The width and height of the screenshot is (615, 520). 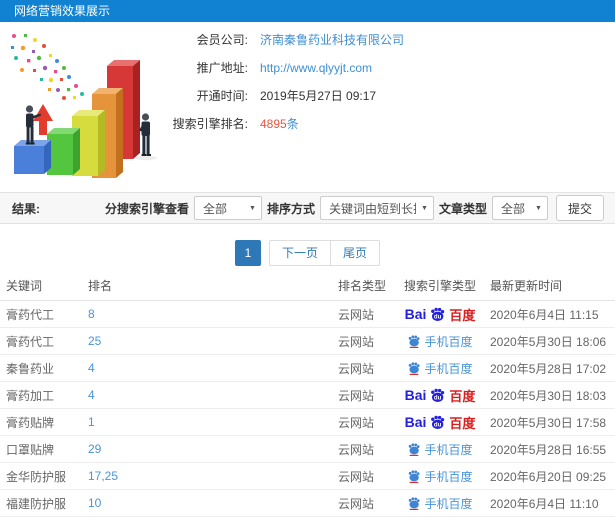 What do you see at coordinates (26, 208) in the screenshot?
I see `results-section-label: 结果:` at bounding box center [26, 208].